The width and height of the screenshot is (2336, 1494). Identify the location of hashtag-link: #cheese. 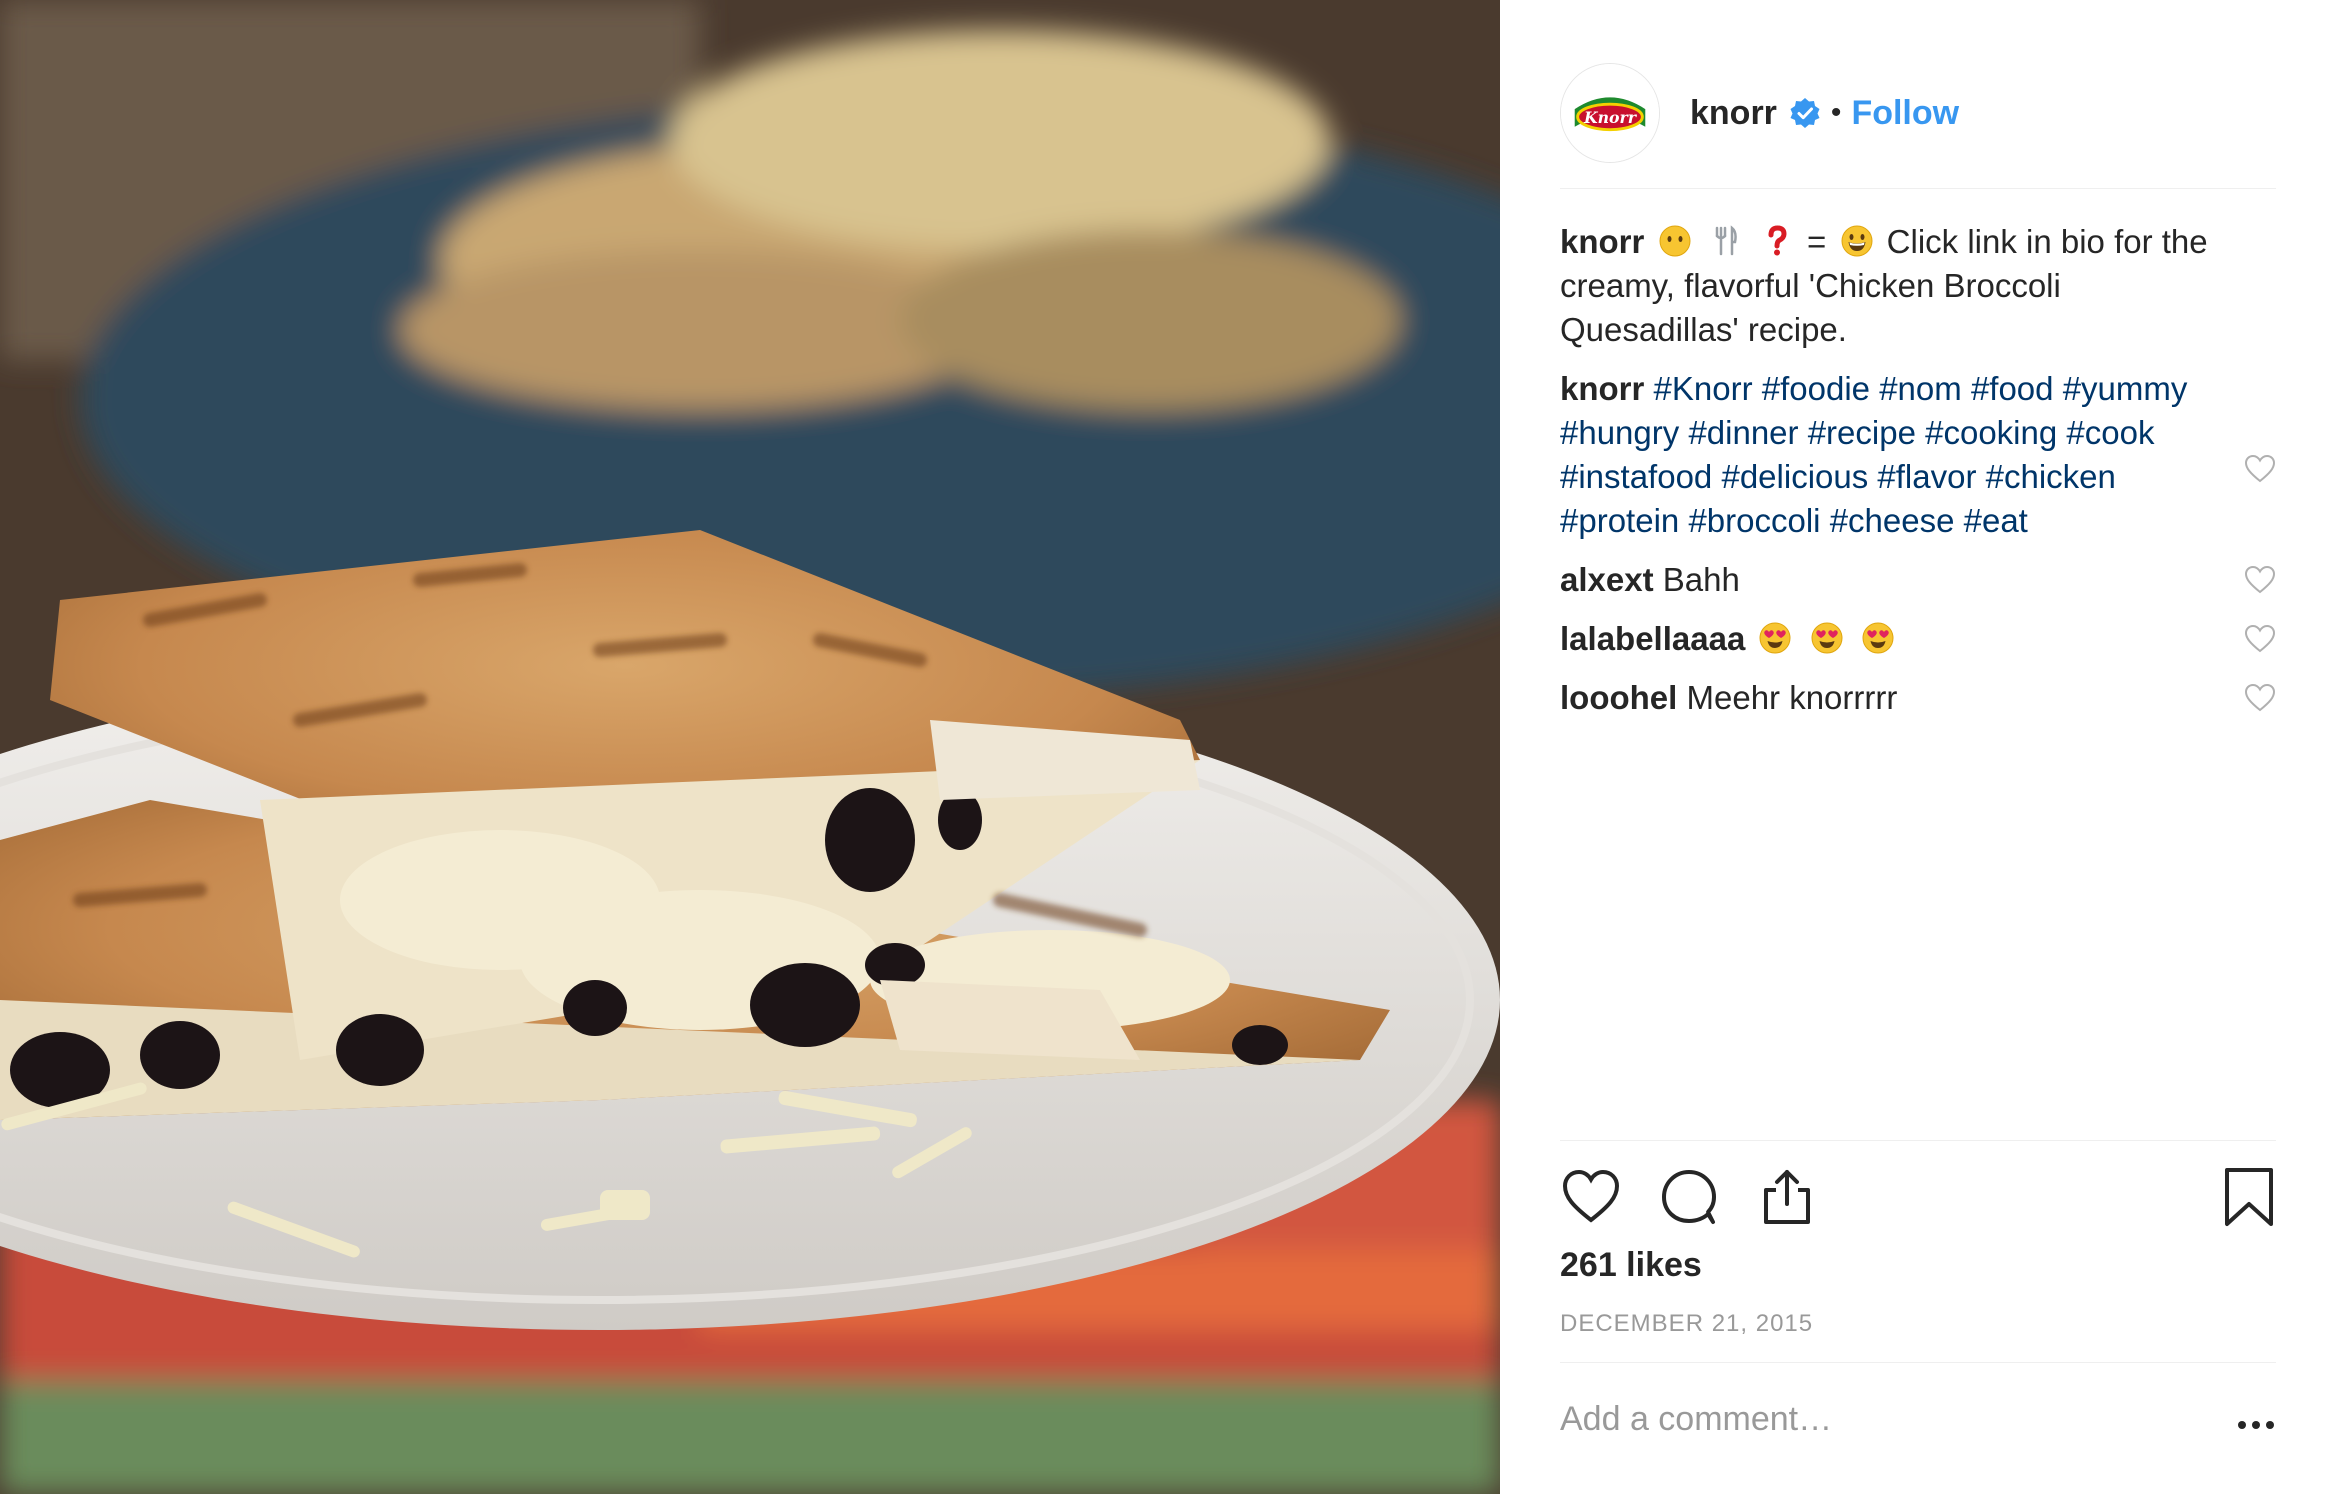
(1892, 520).